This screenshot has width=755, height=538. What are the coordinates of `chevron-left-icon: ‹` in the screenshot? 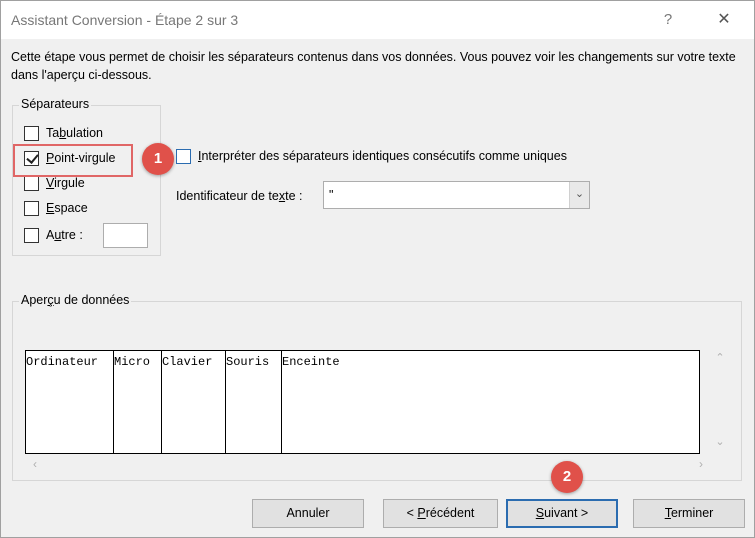 It's located at (35, 464).